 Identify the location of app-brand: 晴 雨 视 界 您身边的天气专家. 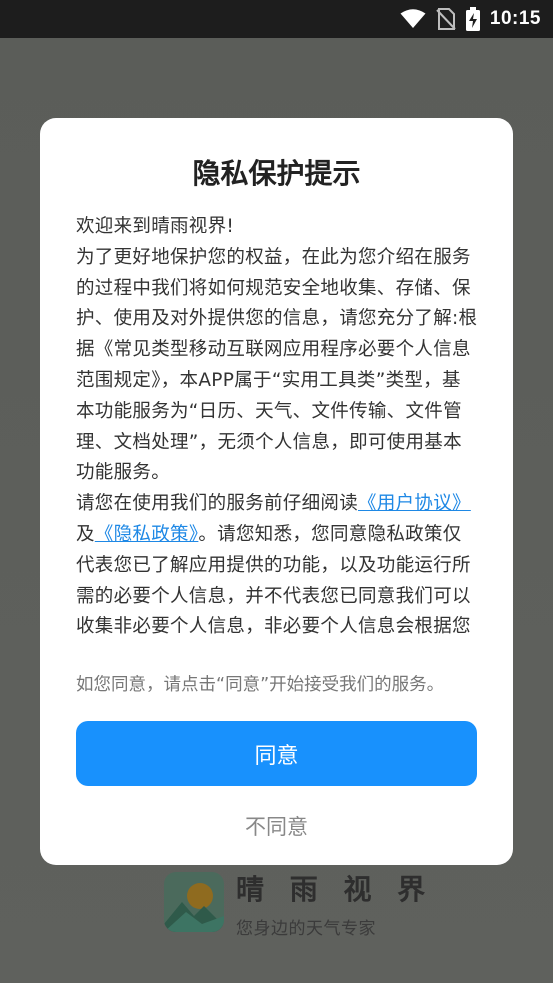
(298, 905).